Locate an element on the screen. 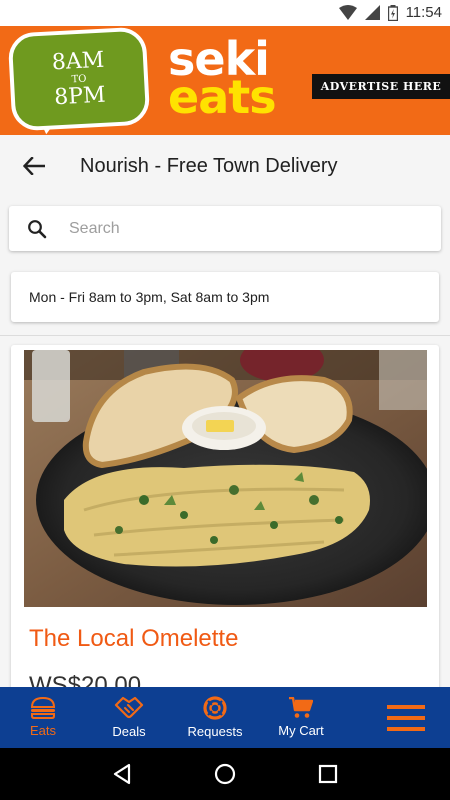 Image resolution: width=450 pixels, height=800 pixels. clock: 11:54 is located at coordinates (423, 12).